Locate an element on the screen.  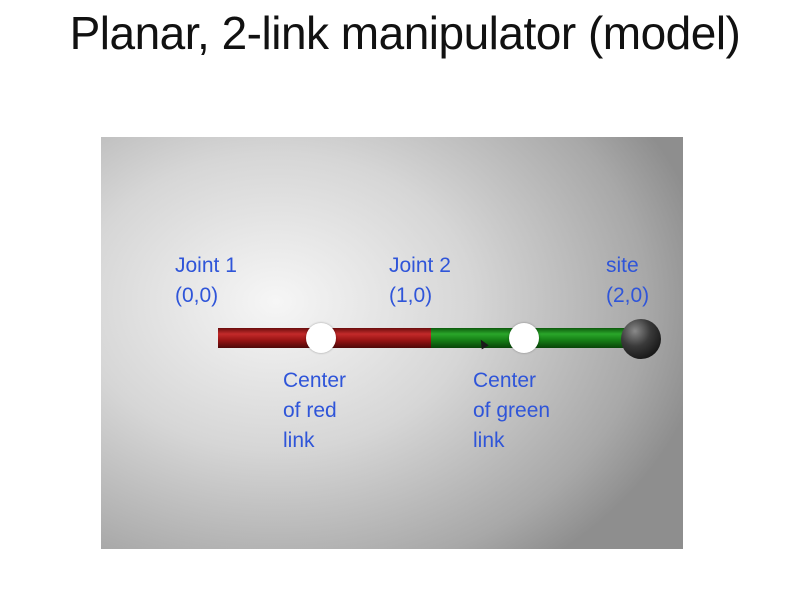
red-link-center-marker is located at coordinates (321, 338).